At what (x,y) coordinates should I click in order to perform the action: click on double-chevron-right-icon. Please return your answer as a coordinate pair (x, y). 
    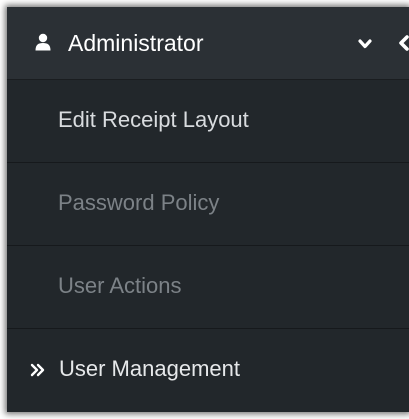
    Looking at the image, I should click on (37, 370).